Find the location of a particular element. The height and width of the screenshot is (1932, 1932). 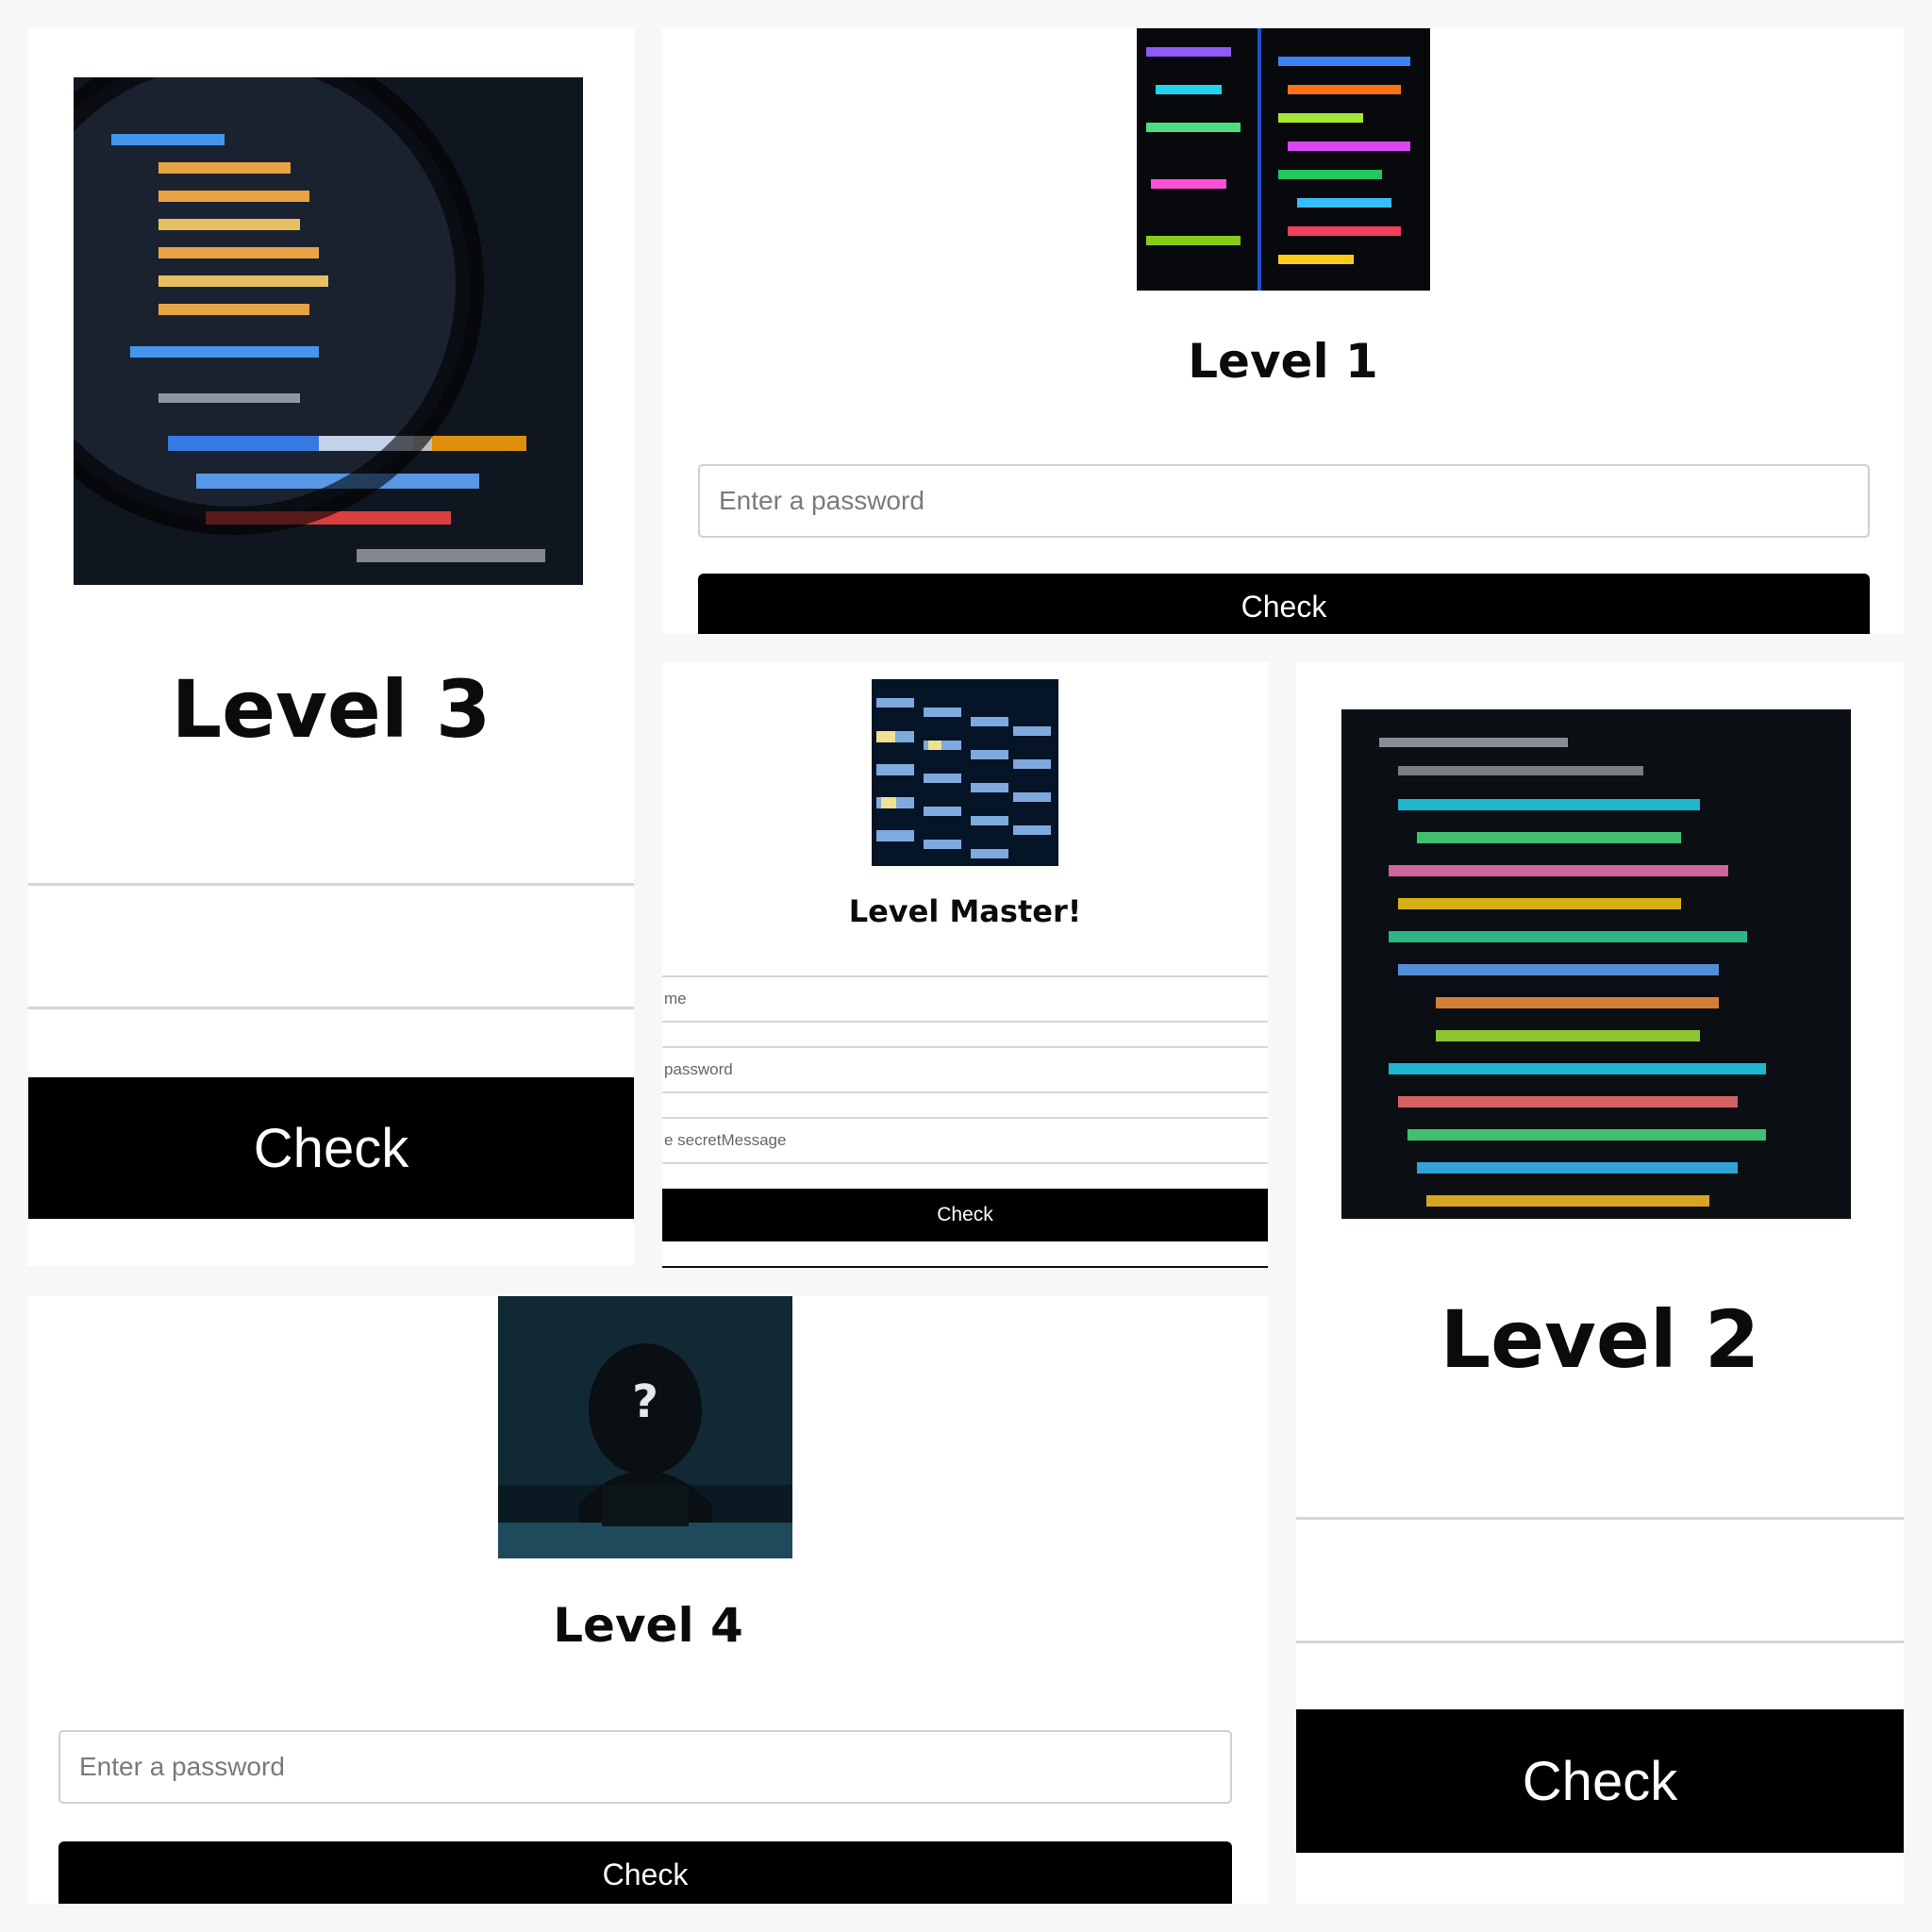

level2-title: Level 2 is located at coordinates (1600, 1339).